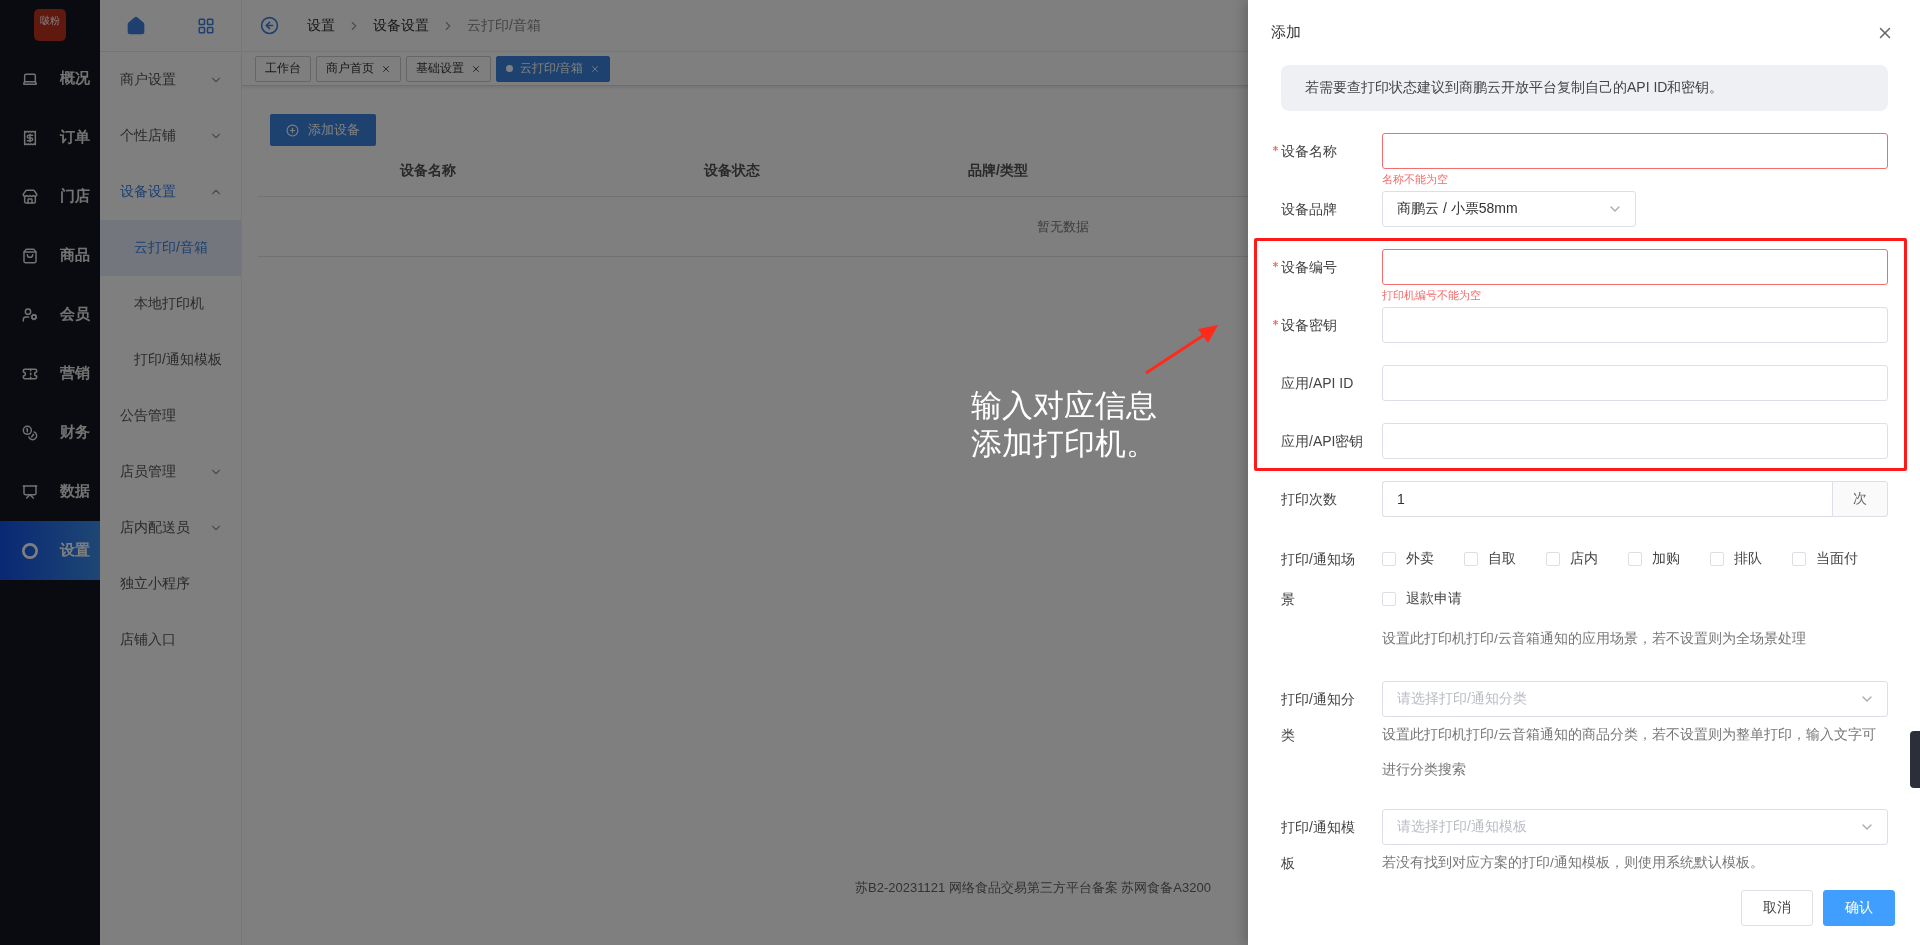 The image size is (1920, 945). What do you see at coordinates (75, 550) in the screenshot?
I see `nav-label: 设置` at bounding box center [75, 550].